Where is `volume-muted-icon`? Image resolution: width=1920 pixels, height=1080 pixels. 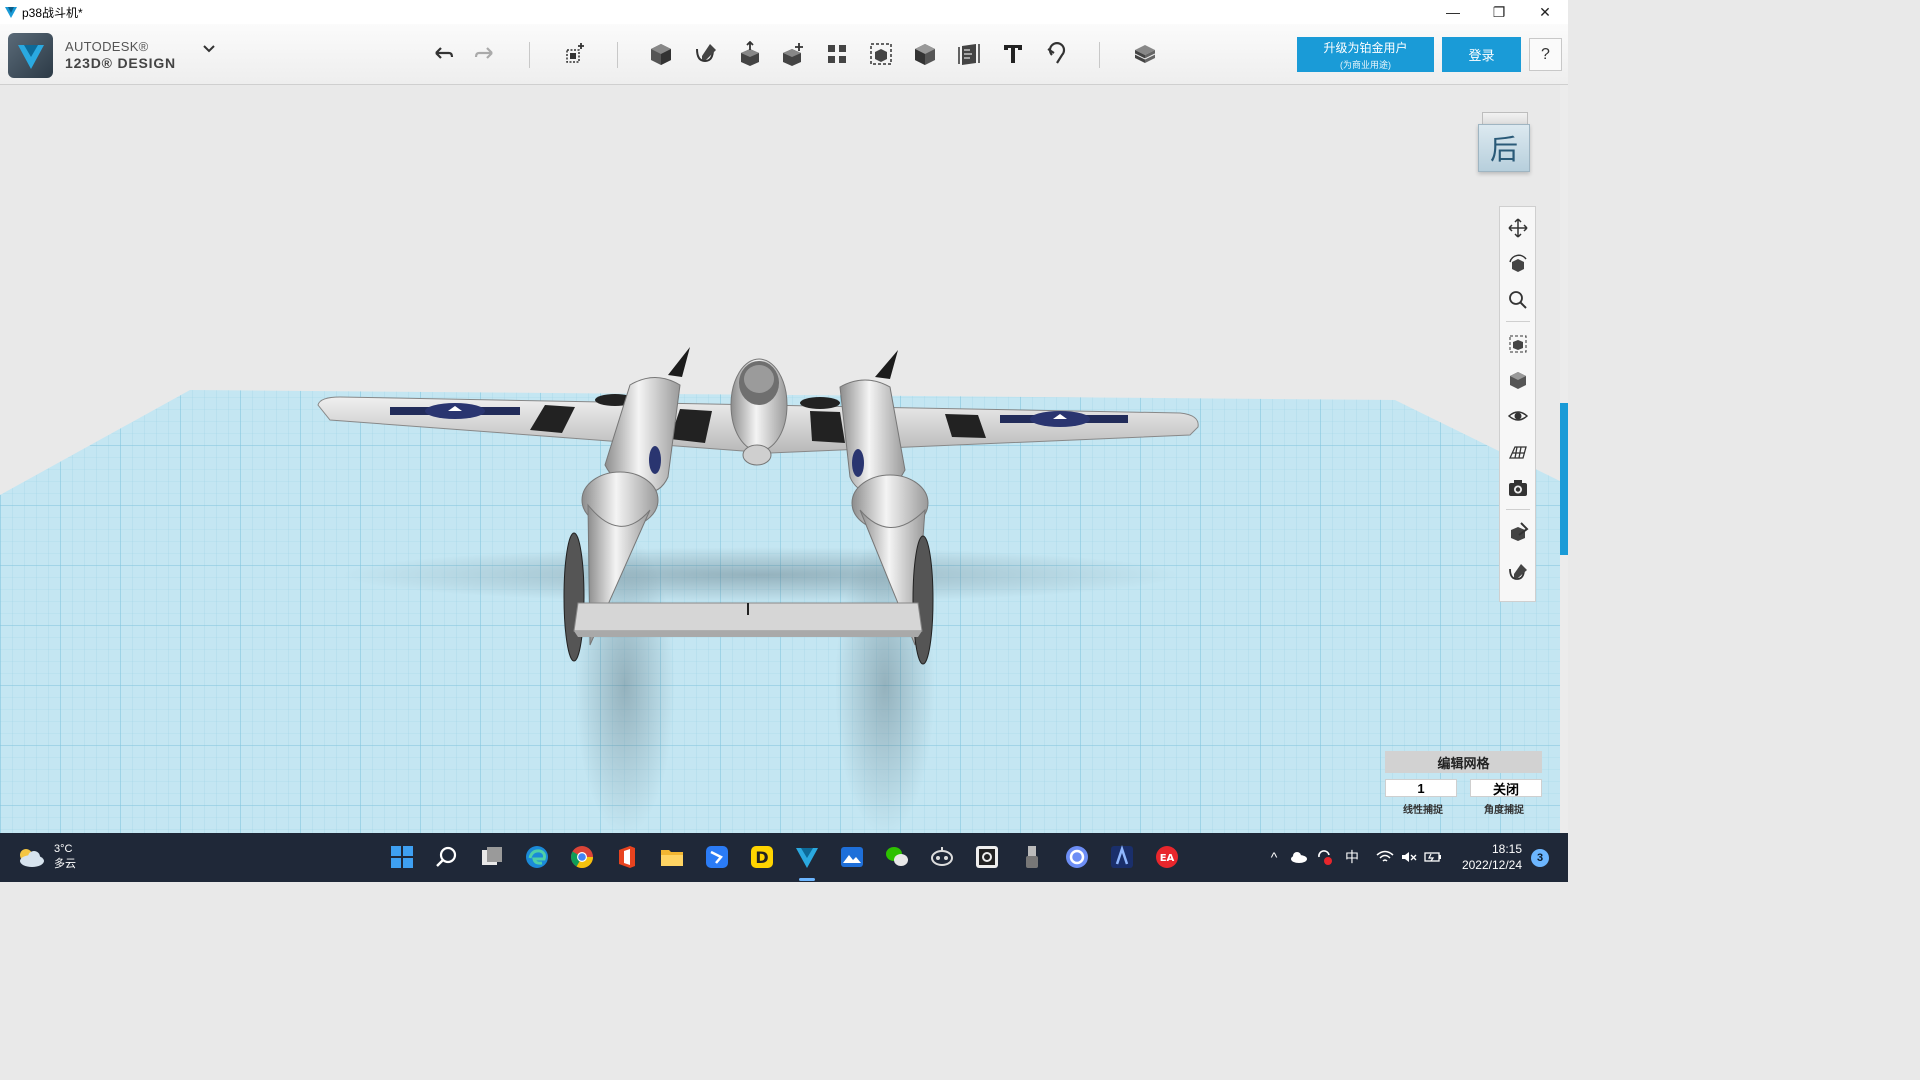
volume-muted-icon is located at coordinates (1409, 857).